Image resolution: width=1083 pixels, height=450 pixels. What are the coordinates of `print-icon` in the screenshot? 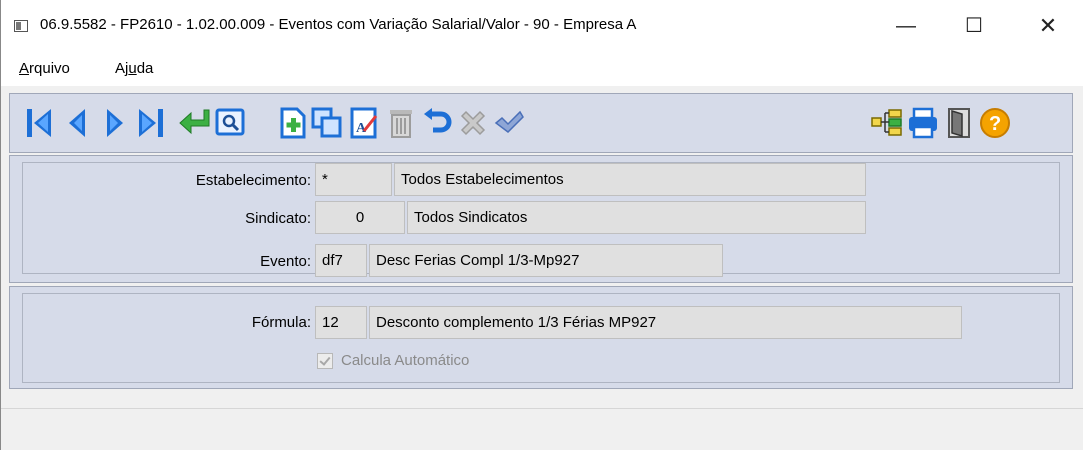 It's located at (923, 123).